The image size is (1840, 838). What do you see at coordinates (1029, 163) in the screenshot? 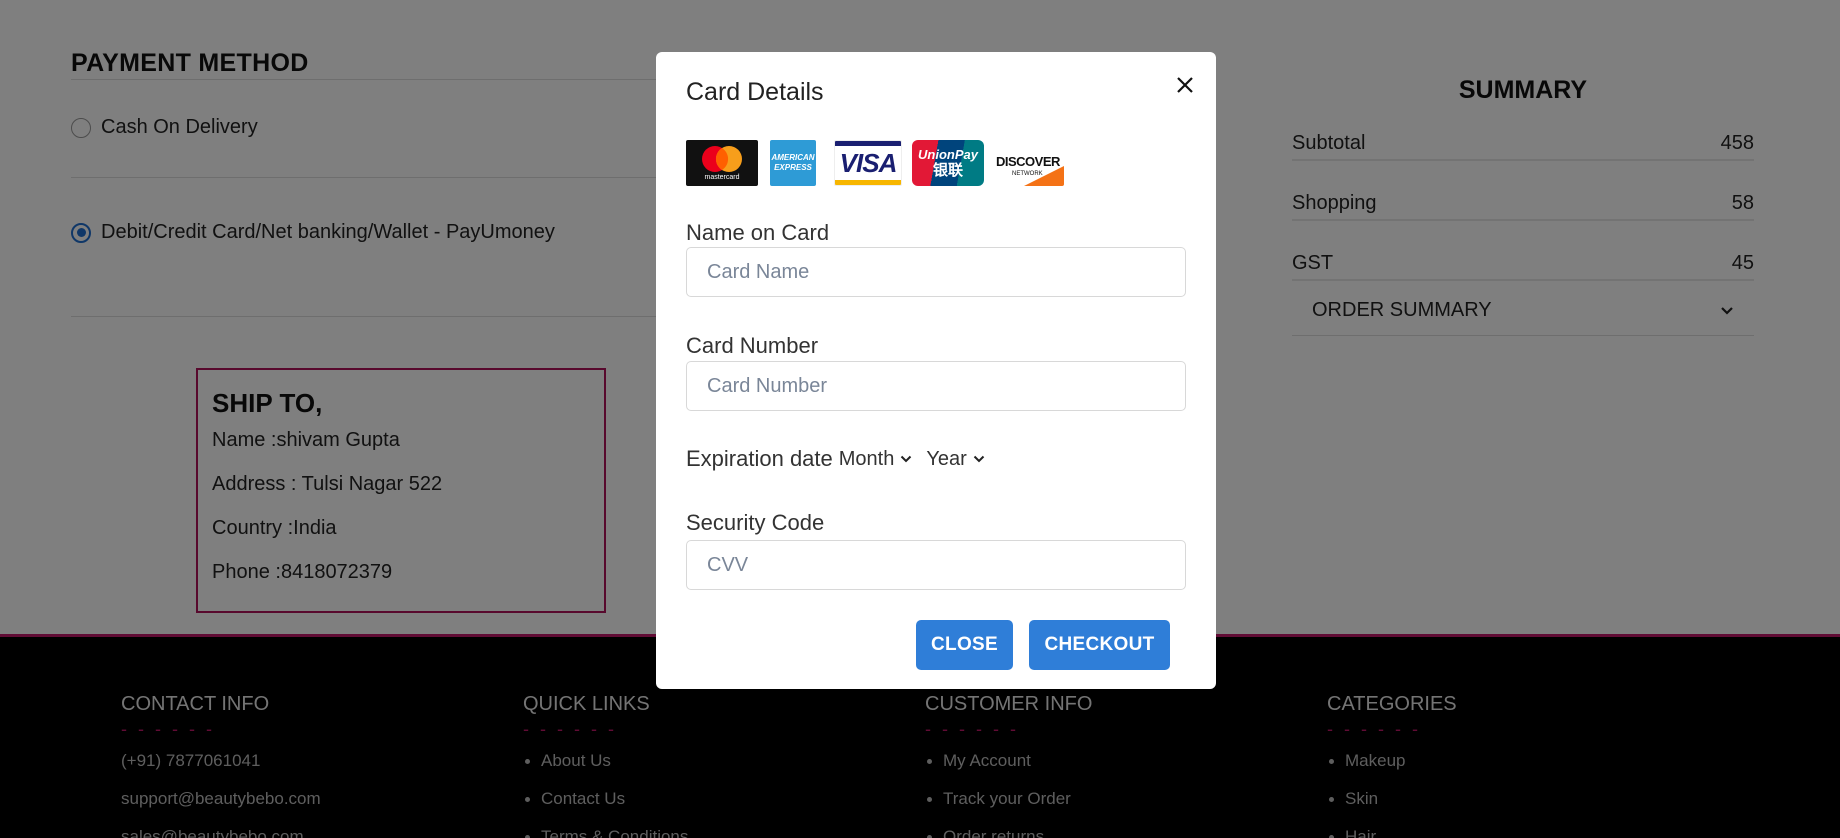
I see `discover-logo: DISCOVER NETWORK` at bounding box center [1029, 163].